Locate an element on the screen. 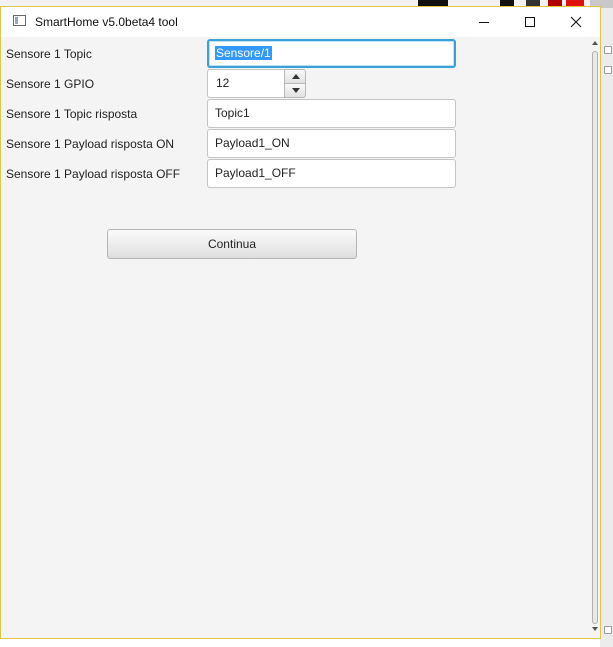  continue-button: Continua is located at coordinates (232, 244).